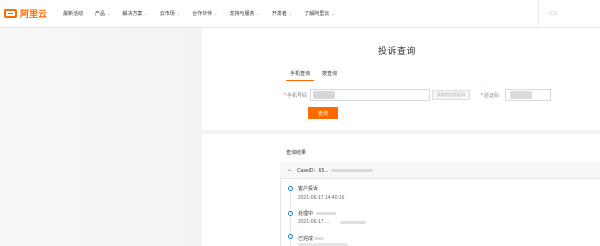  I want to click on nav-item-marketplace: 云市场 ⌄, so click(170, 13).